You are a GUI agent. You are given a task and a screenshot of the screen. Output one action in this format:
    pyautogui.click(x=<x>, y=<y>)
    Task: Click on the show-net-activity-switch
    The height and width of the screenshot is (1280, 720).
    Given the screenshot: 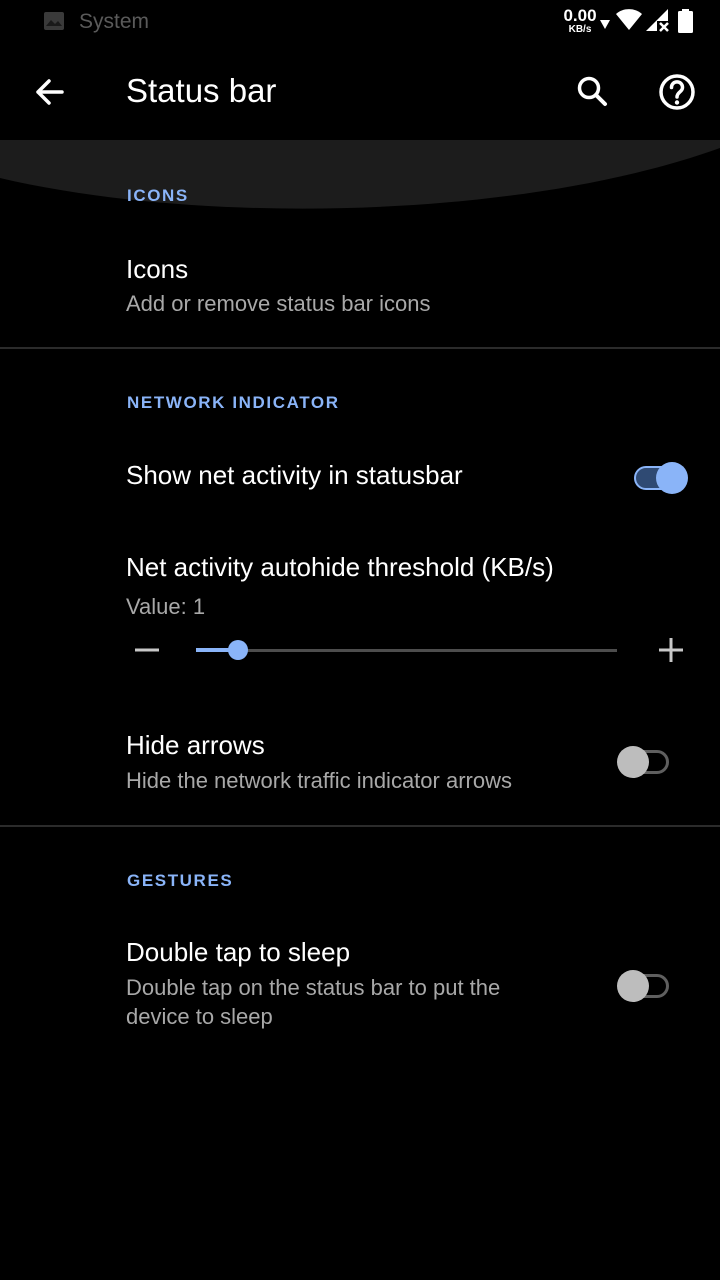 What is the action you would take?
    pyautogui.click(x=659, y=476)
    